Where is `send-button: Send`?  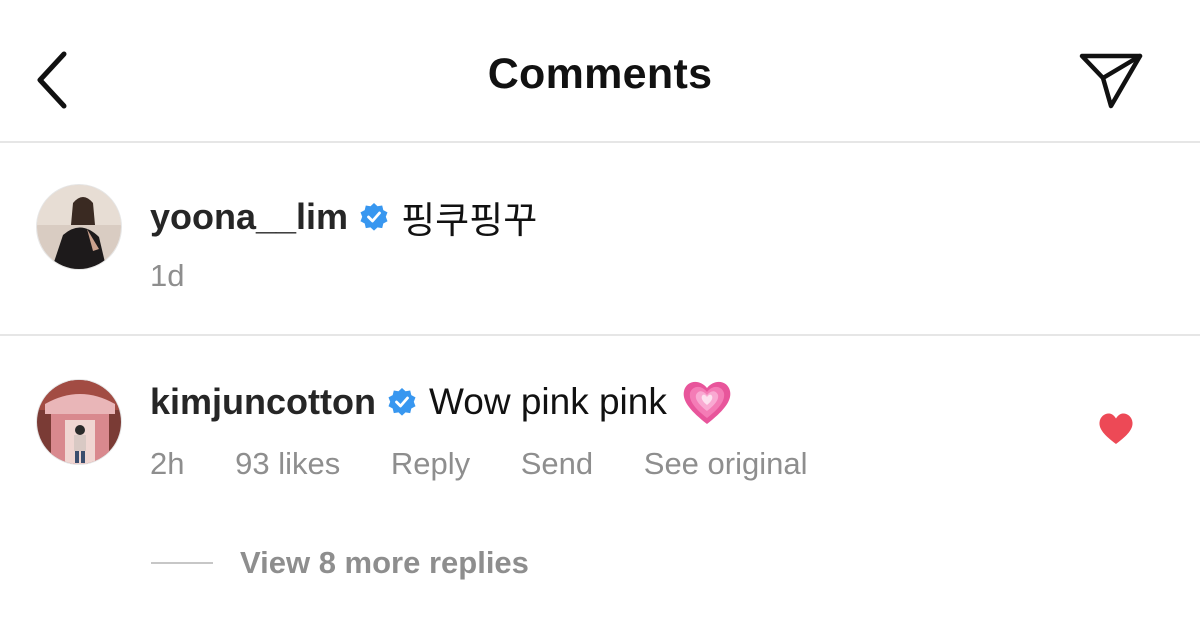
send-button: Send is located at coordinates (557, 464).